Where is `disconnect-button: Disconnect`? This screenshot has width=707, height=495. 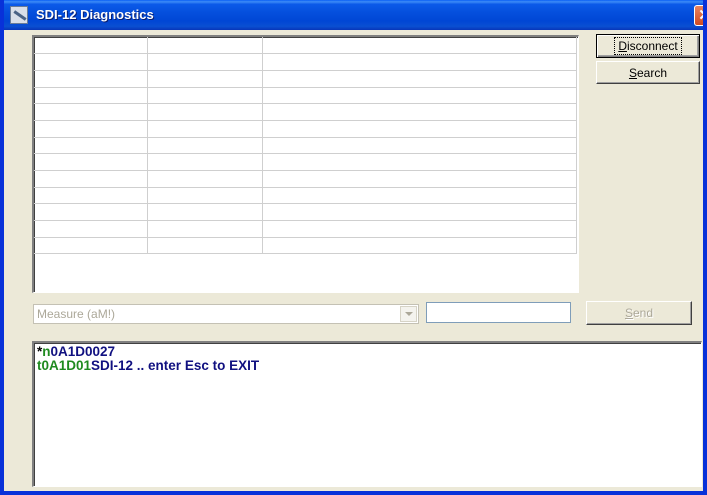
disconnect-button: Disconnect is located at coordinates (648, 46).